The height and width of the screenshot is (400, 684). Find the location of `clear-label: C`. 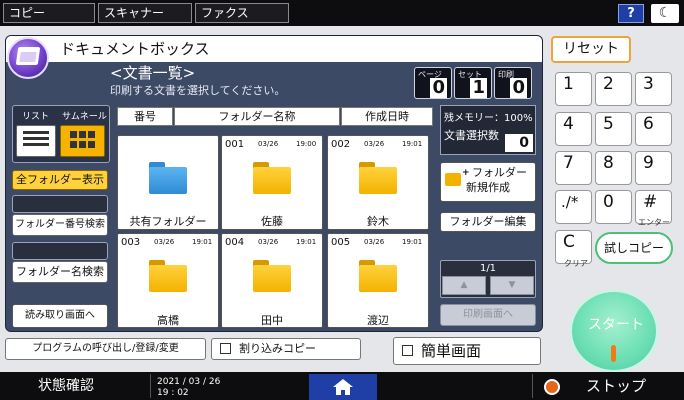

clear-label: C is located at coordinates (569, 242).